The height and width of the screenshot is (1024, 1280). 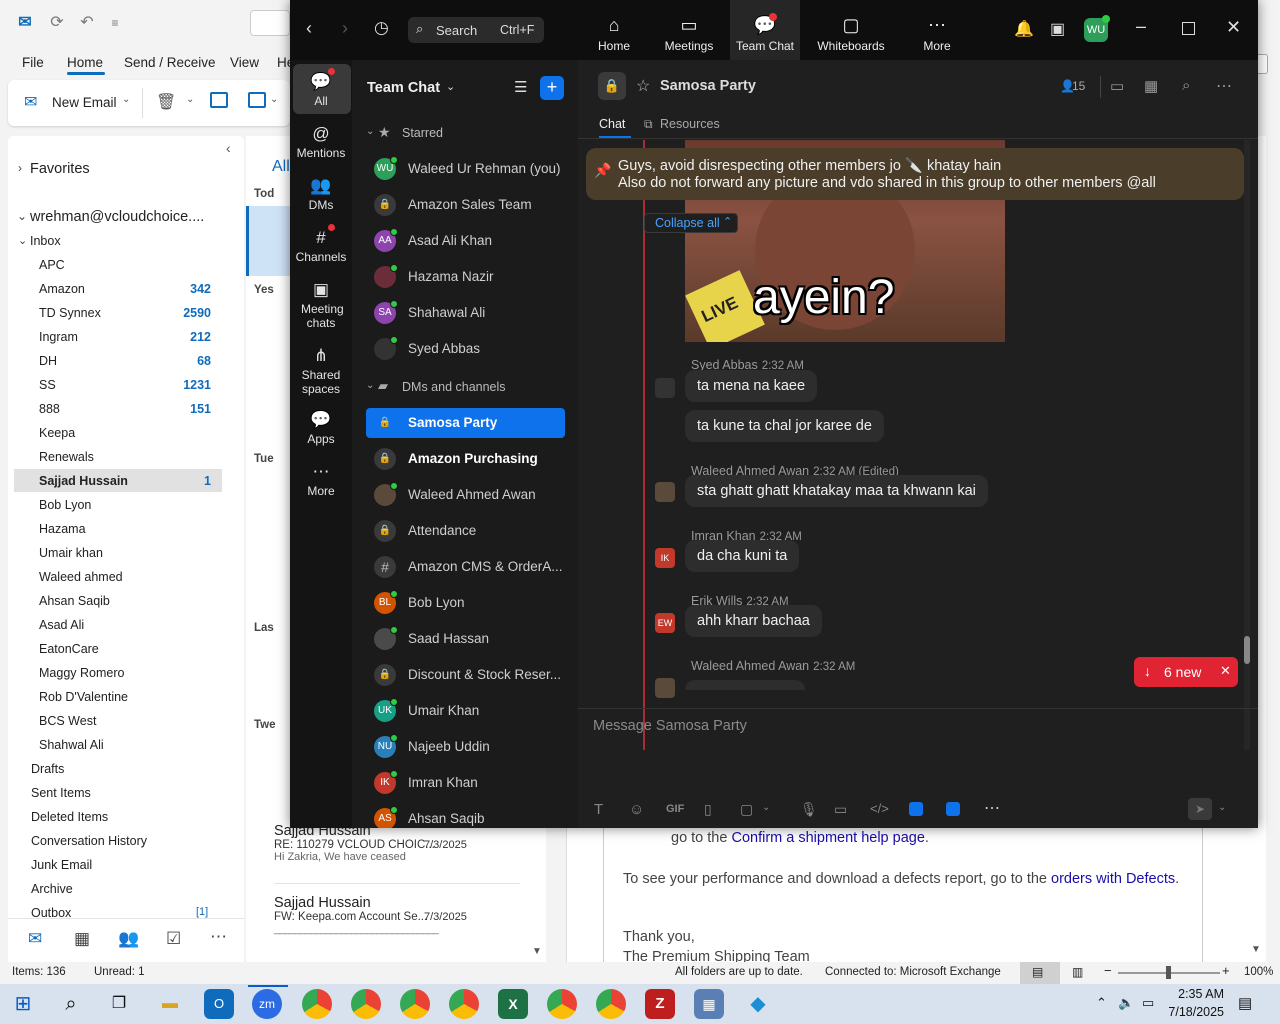 What do you see at coordinates (840, 809) in the screenshot?
I see `video-message-icon: ▭` at bounding box center [840, 809].